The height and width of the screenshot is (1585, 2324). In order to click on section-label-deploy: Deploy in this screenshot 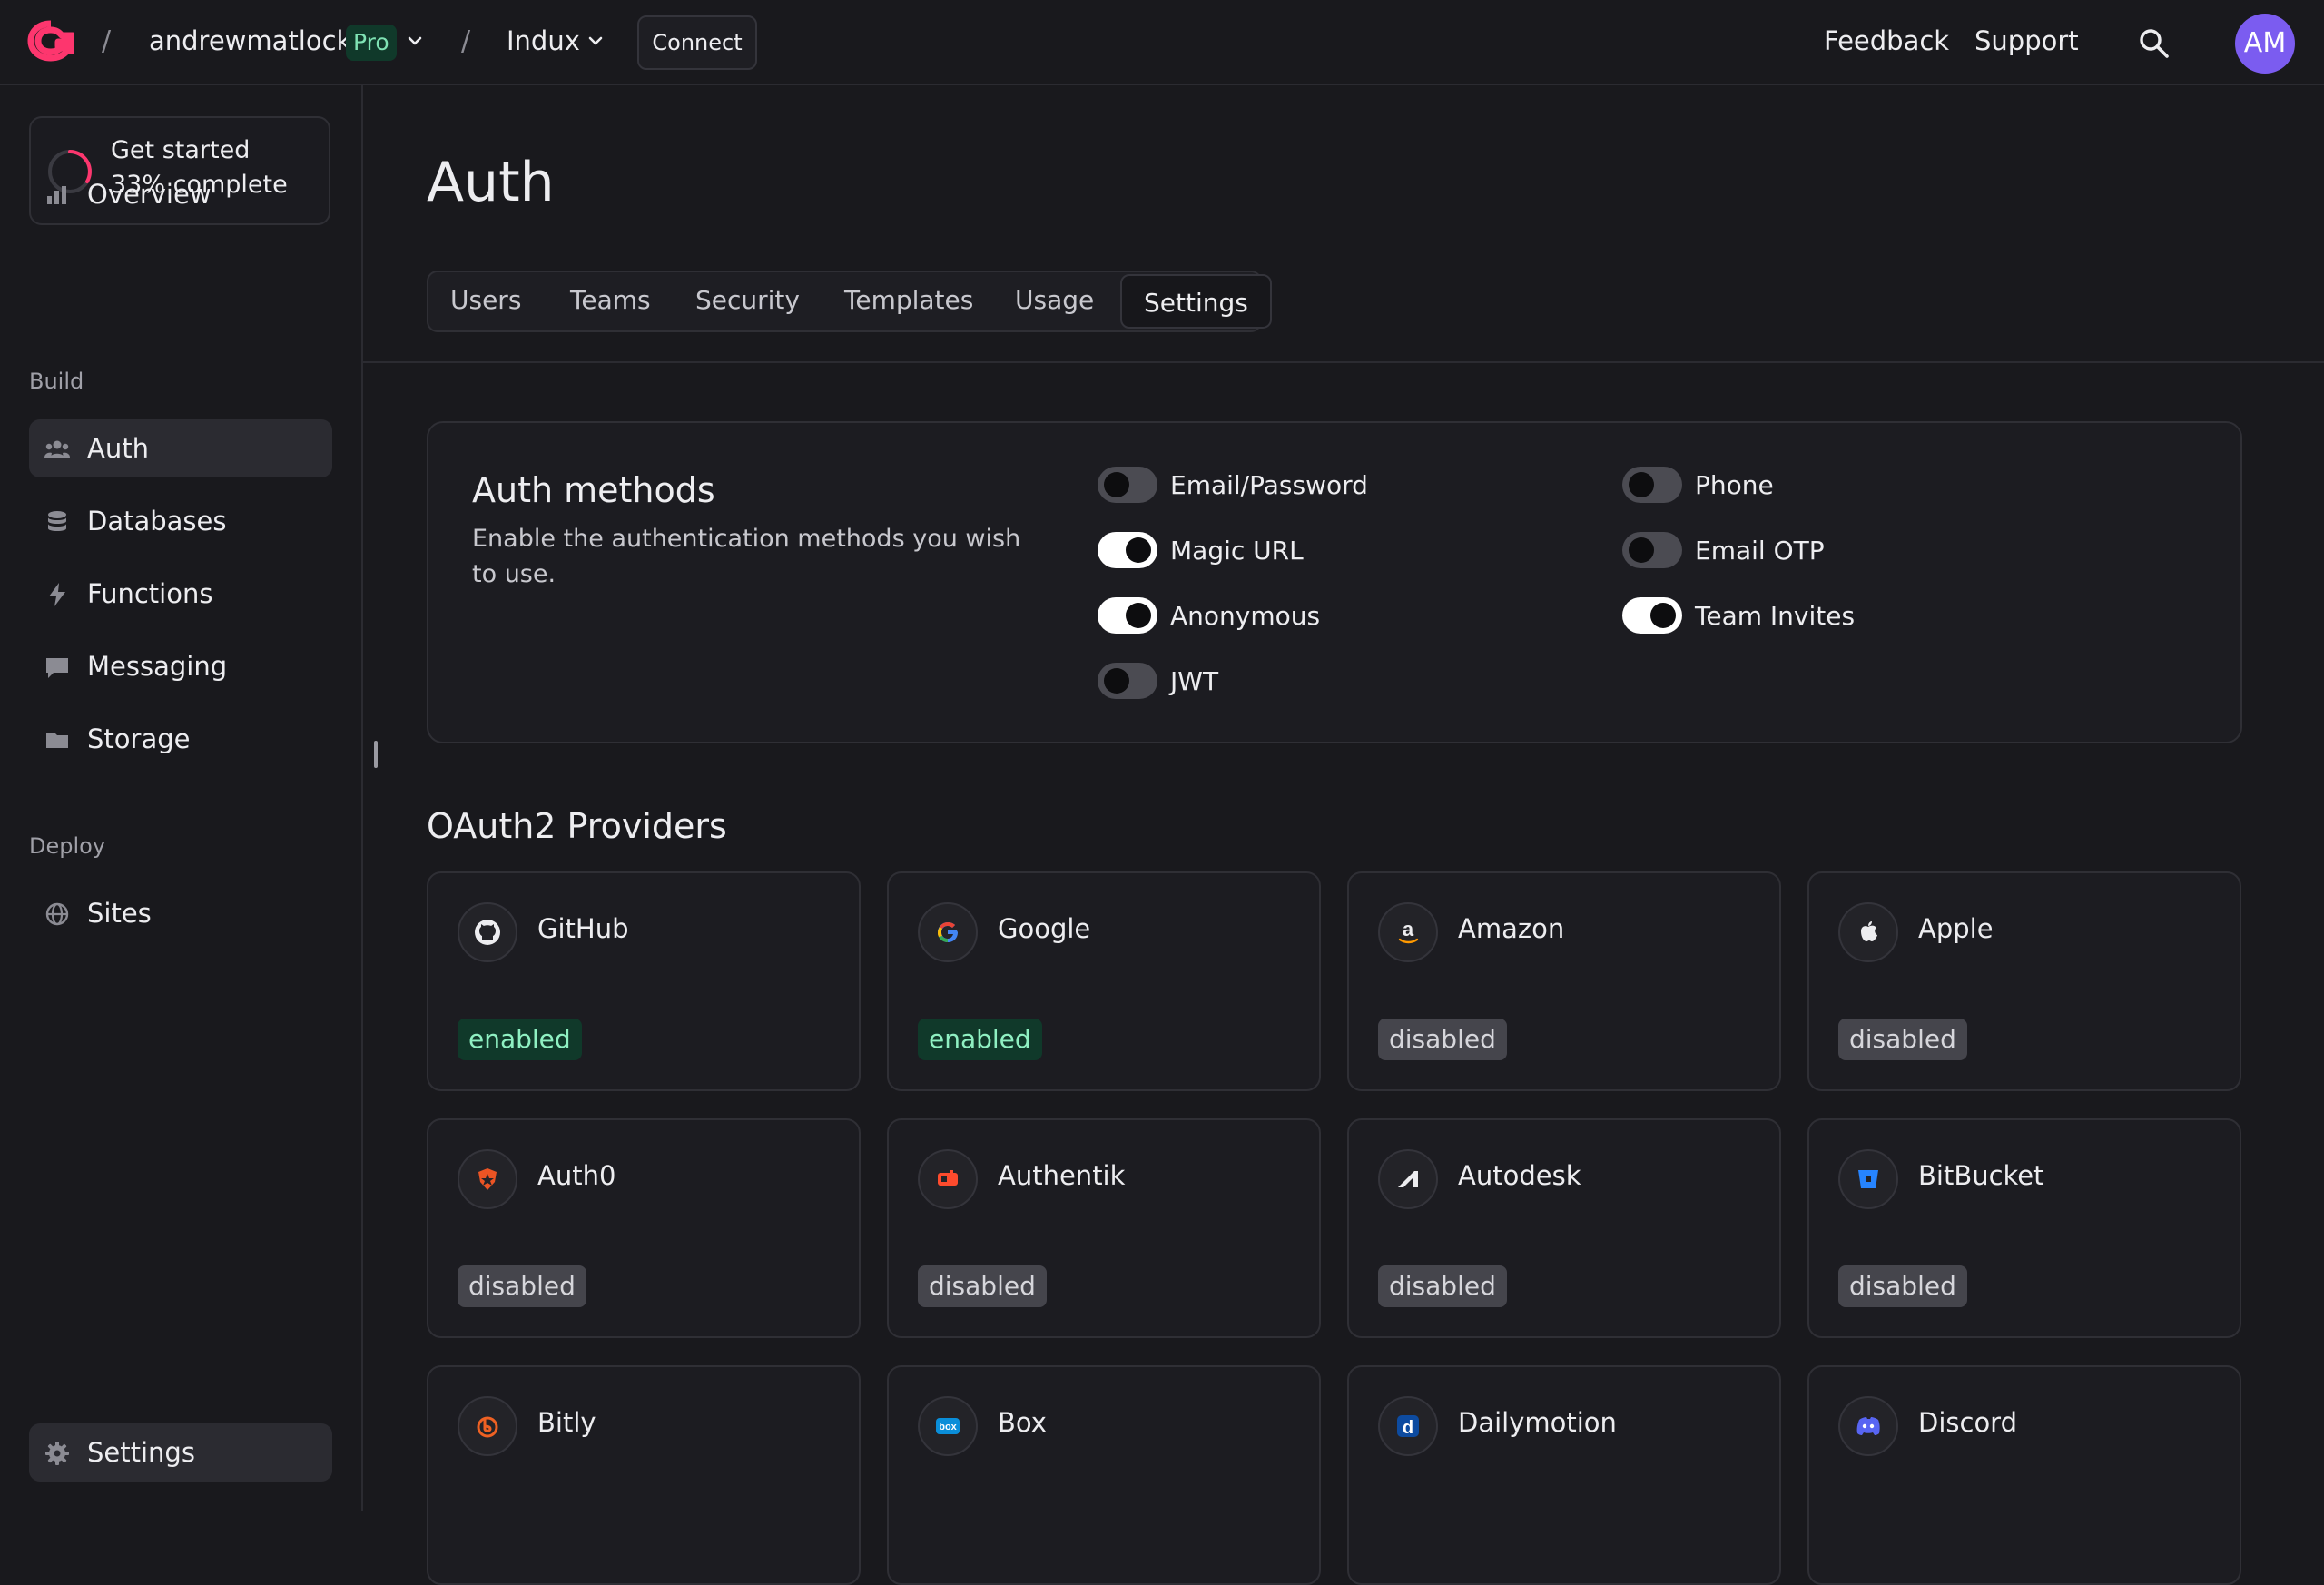, I will do `click(67, 846)`.